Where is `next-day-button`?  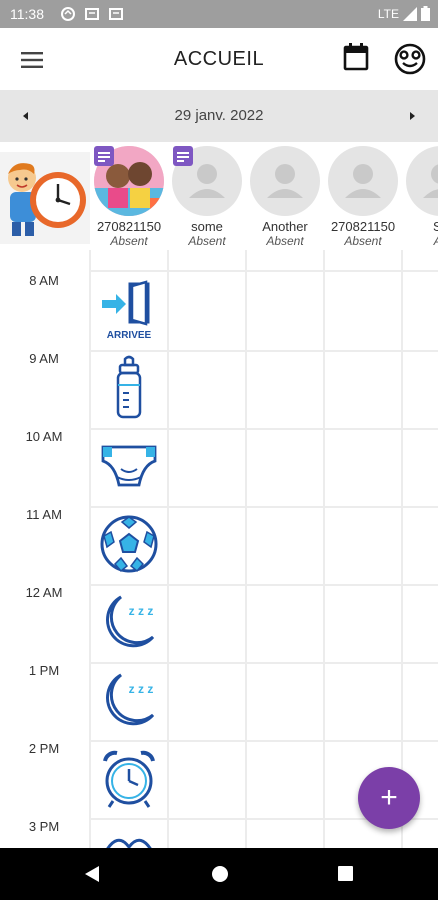 next-day-button is located at coordinates (412, 116).